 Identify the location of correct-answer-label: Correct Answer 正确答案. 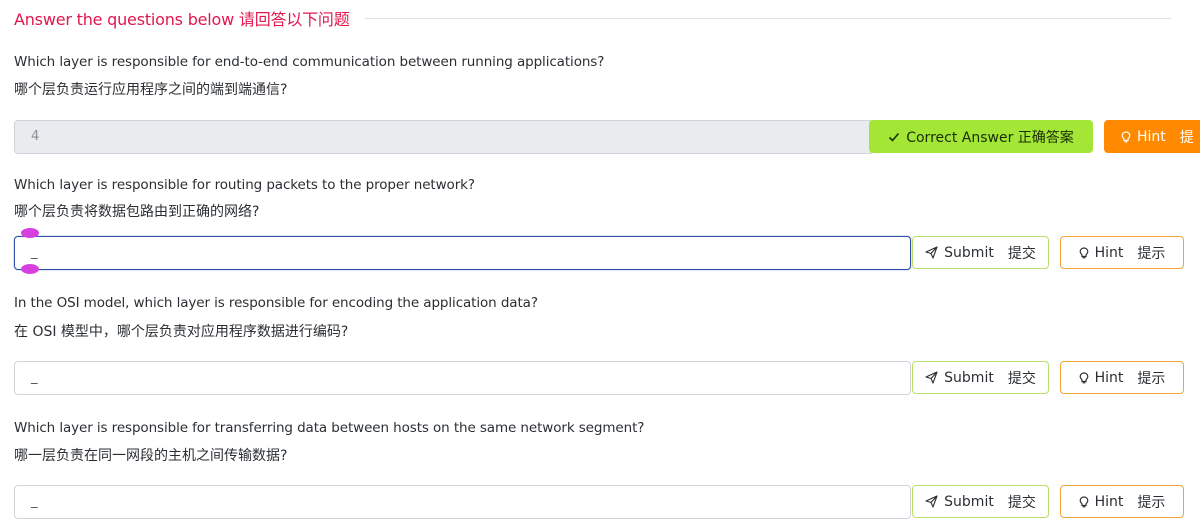
(990, 137).